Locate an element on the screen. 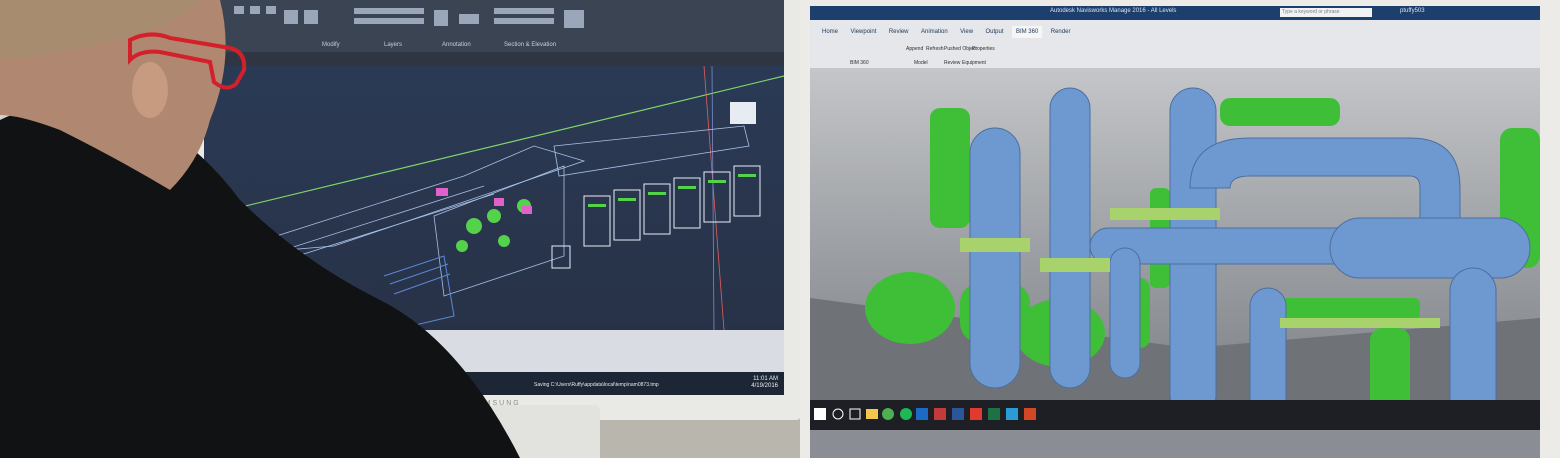 The height and width of the screenshot is (458, 1560). tab-view: View is located at coordinates (966, 32).